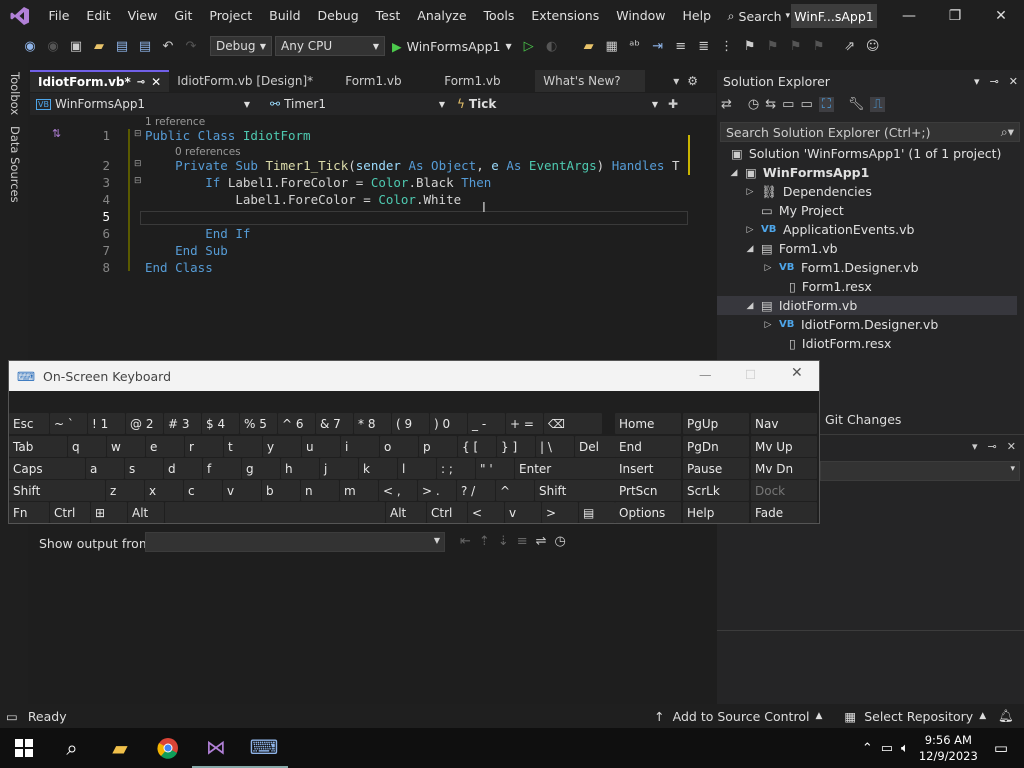  Describe the element at coordinates (597, 512) in the screenshot. I see `key: ▤` at that location.